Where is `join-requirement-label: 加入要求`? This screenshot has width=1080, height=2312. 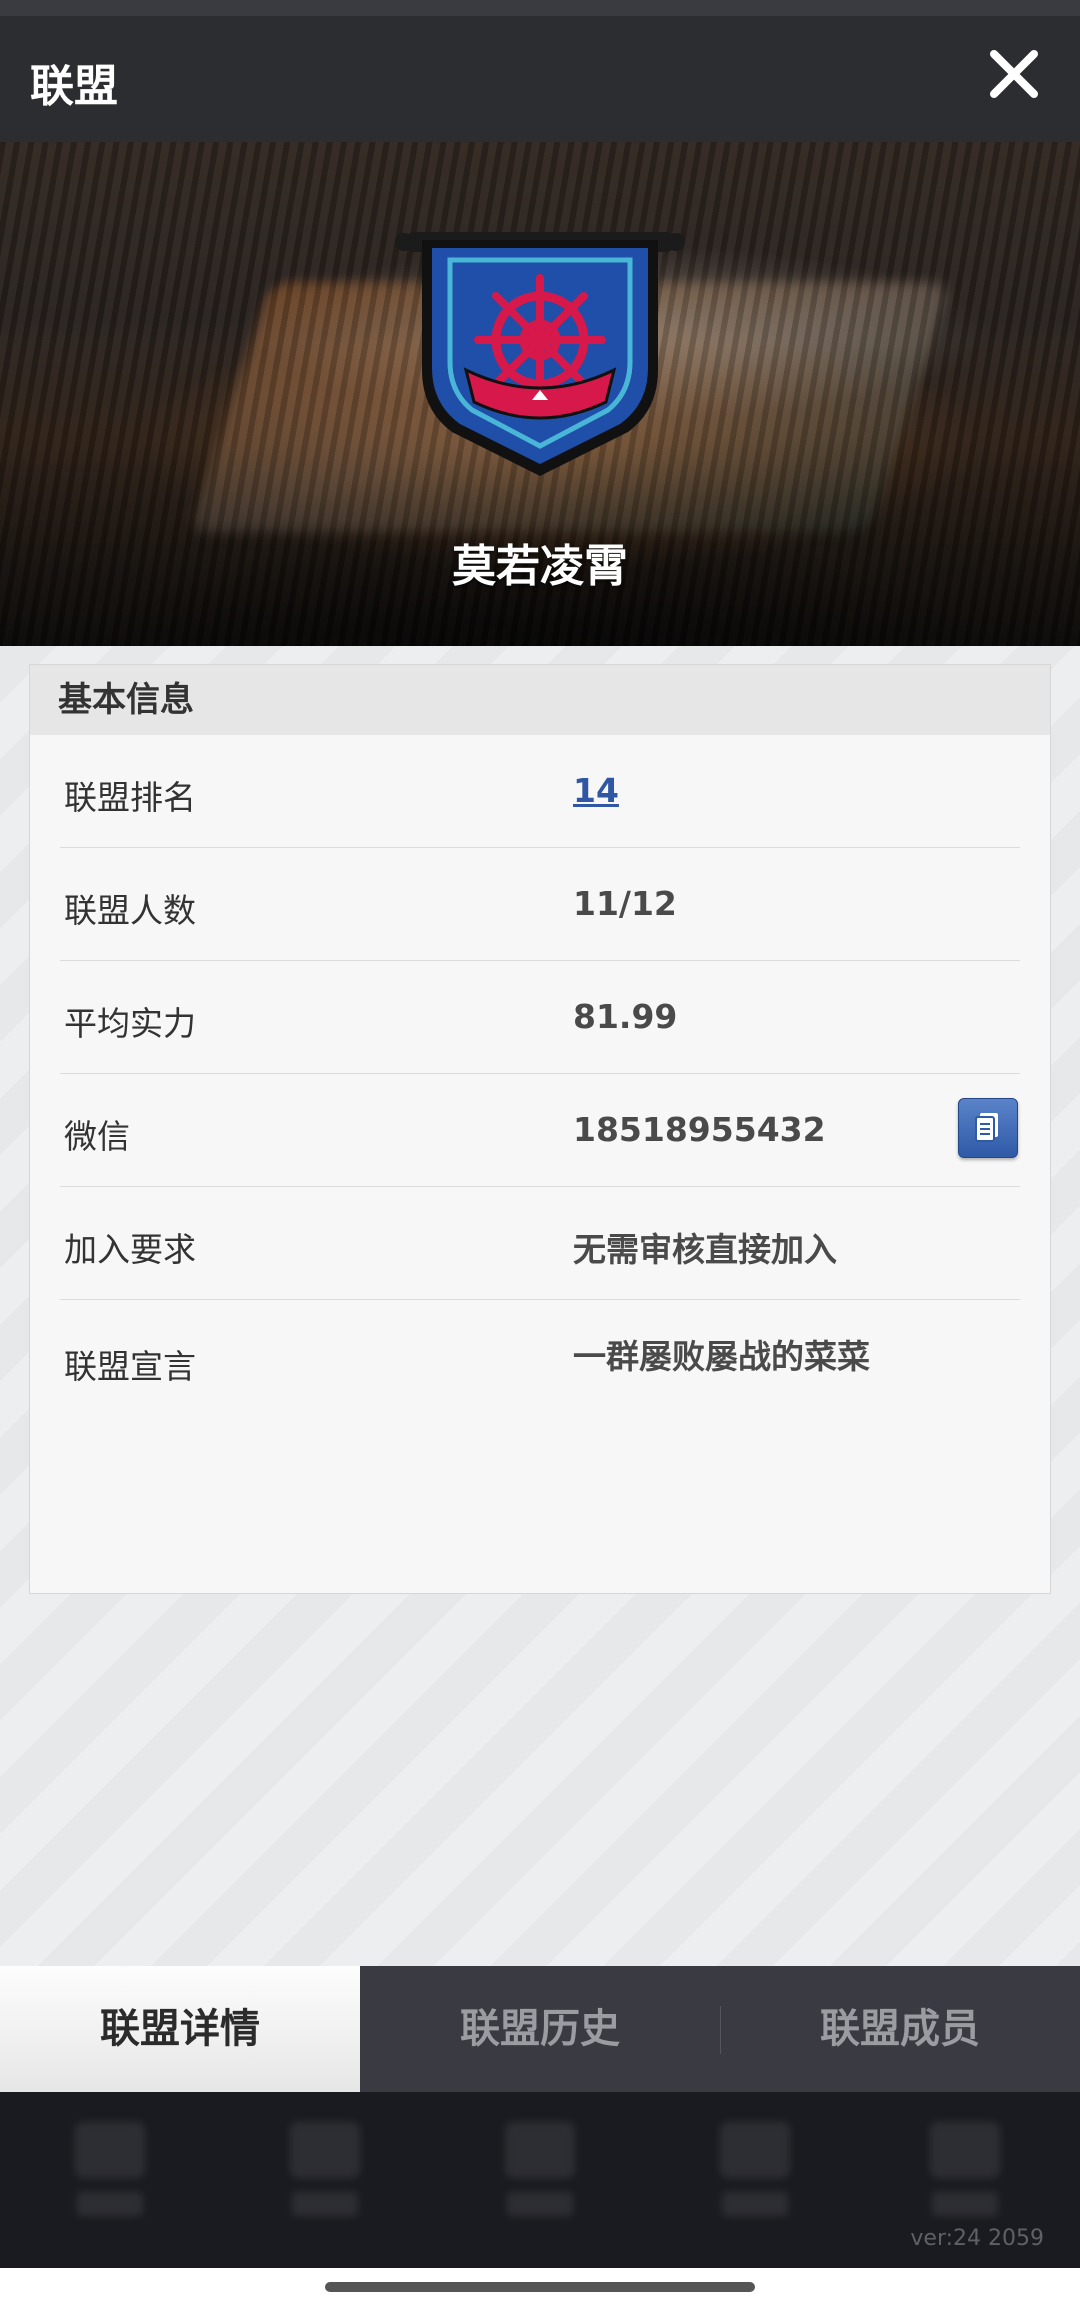
join-requirement-label: 加入要求 is located at coordinates (130, 1249).